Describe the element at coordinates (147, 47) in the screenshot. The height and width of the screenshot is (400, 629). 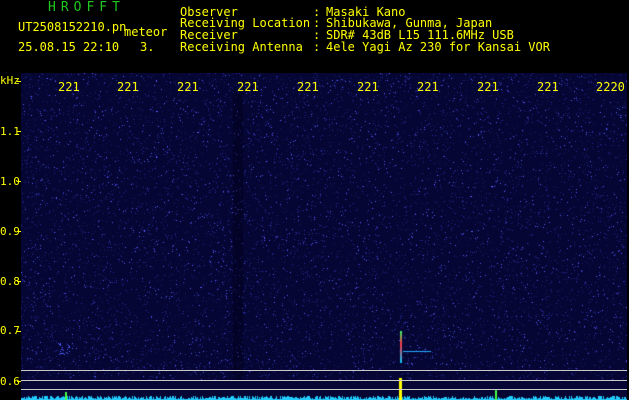
I see `count-value: 3.` at that location.